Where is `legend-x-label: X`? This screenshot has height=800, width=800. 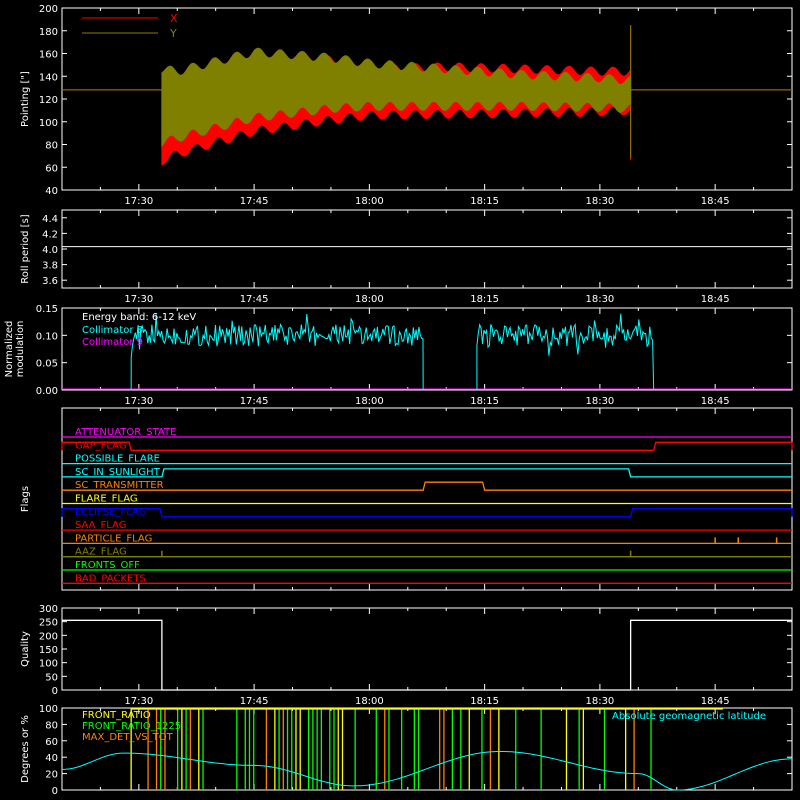
legend-x-label: X is located at coordinates (174, 18).